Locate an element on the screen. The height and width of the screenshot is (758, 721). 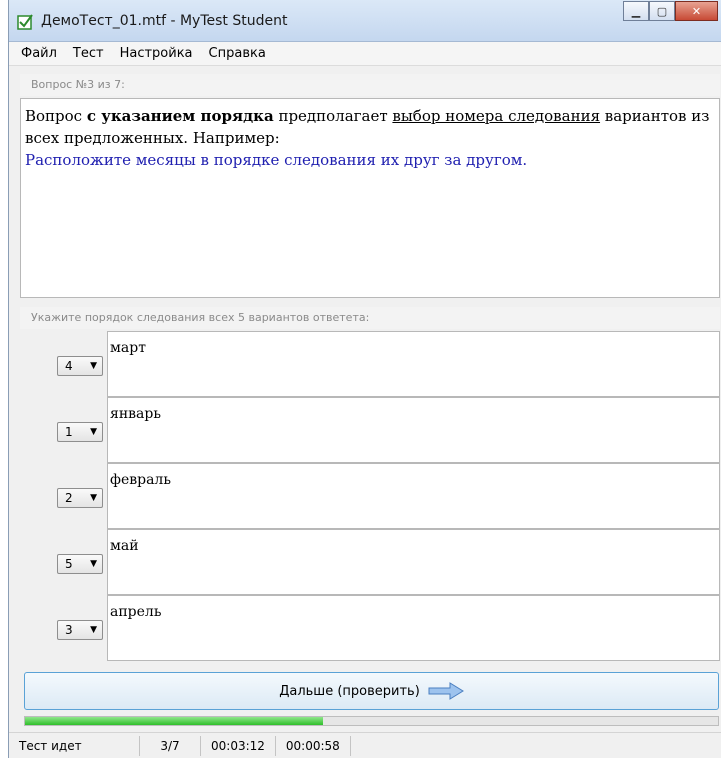
question-text-prefix: Вопрос is located at coordinates (56, 116).